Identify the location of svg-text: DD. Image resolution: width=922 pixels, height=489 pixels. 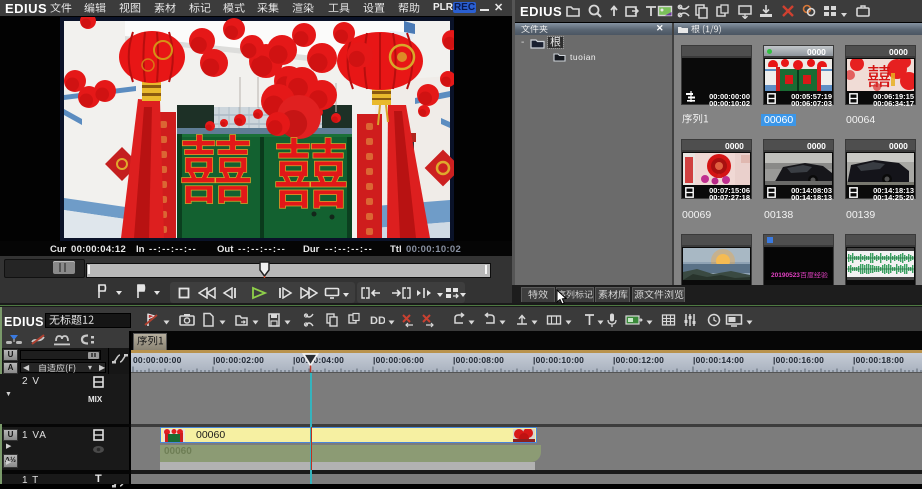
(377, 321).